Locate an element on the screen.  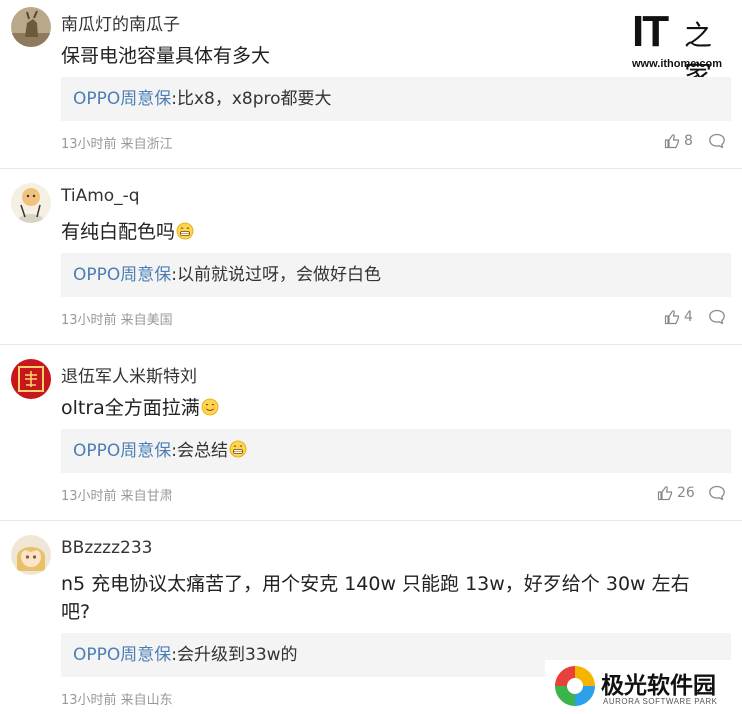
reply-text: 比x8，x8pro都要大 is located at coordinates (254, 99).